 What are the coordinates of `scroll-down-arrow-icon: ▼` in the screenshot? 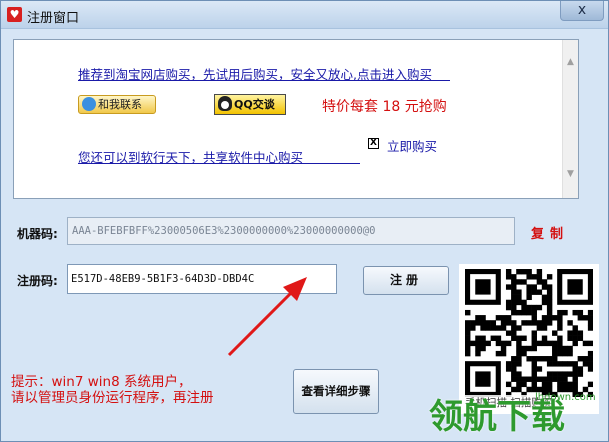 It's located at (570, 174).